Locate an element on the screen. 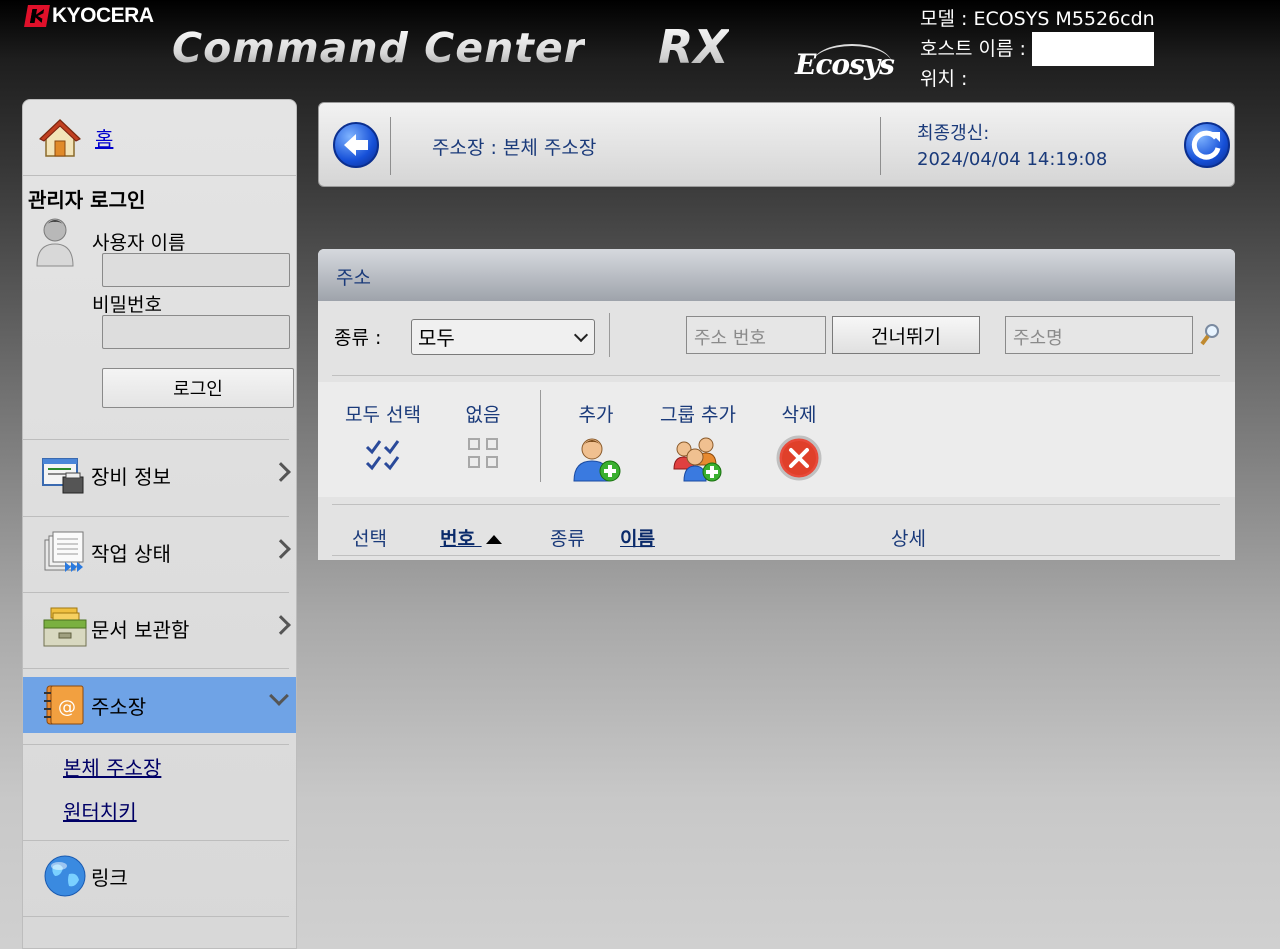 The width and height of the screenshot is (1280, 949). last-updated-value: 2024/04/04 14:19:08 is located at coordinates (1012, 159).